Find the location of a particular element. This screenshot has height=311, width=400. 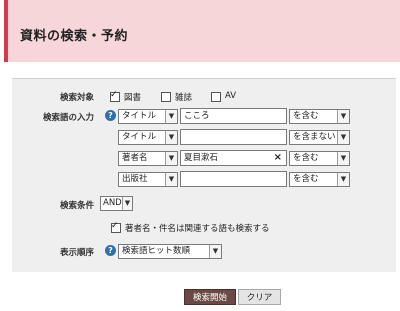

term-condition-select-2: を含まない ▼ is located at coordinates (319, 137).